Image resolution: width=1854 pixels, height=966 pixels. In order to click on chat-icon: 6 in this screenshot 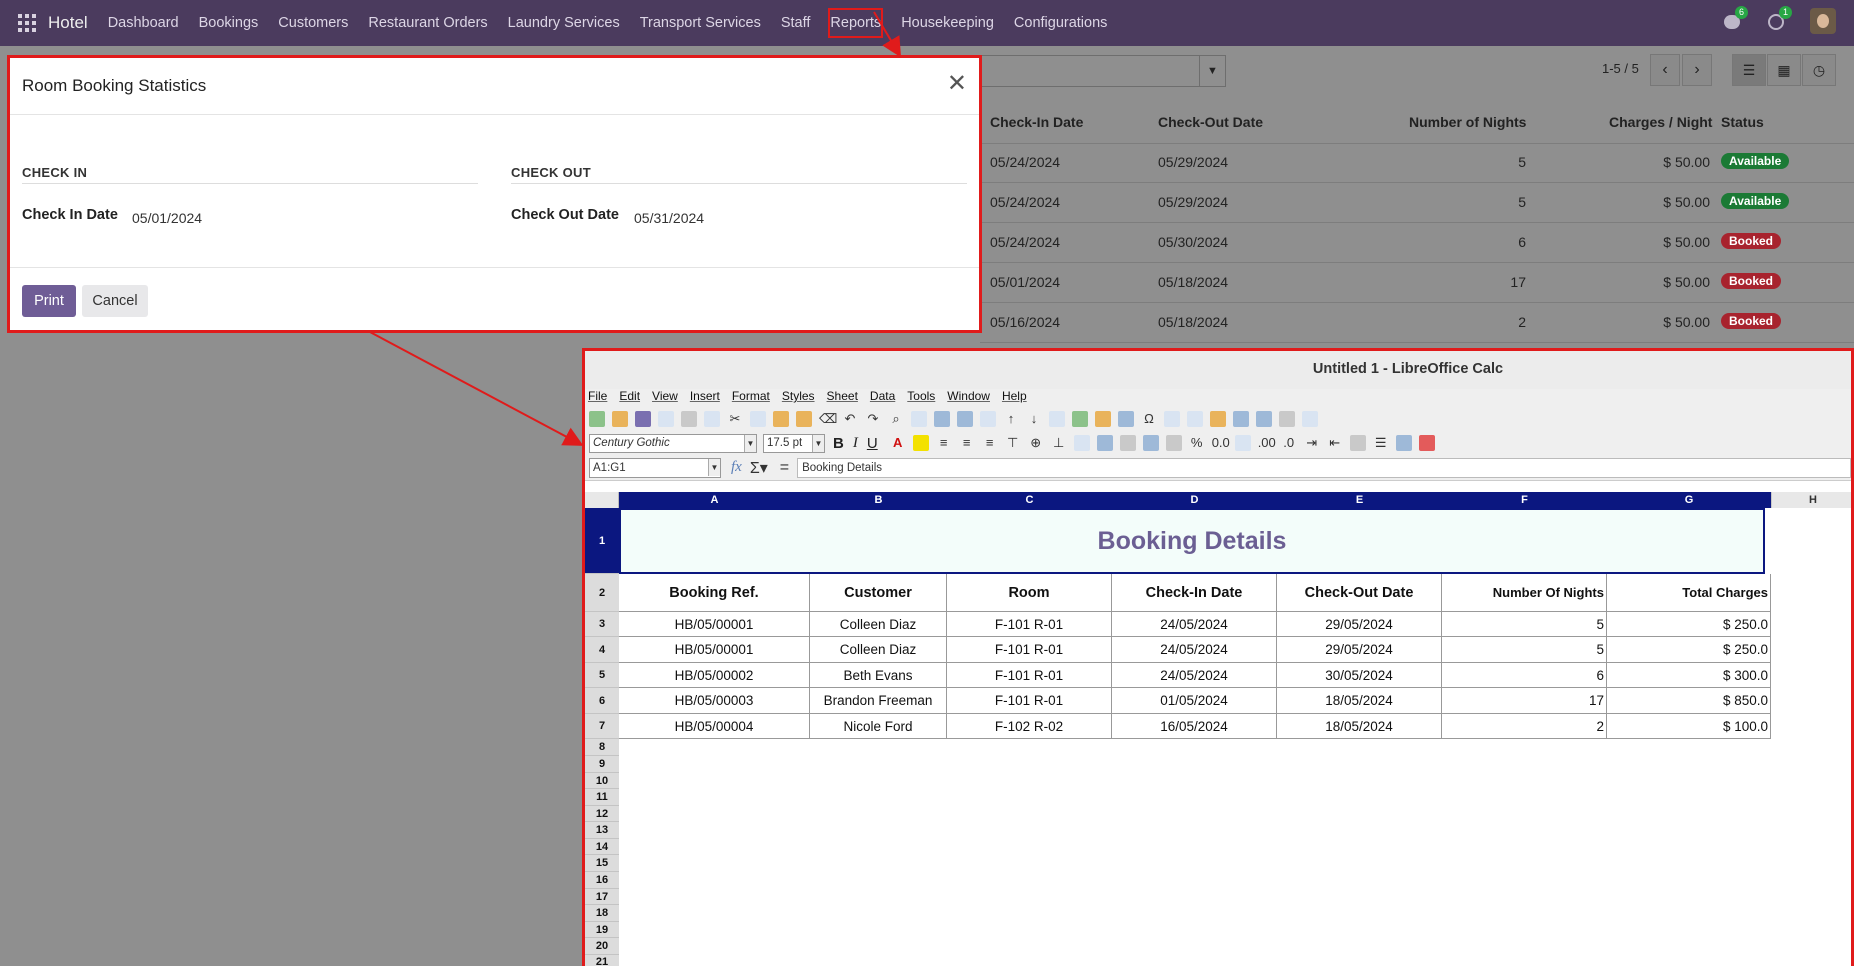, I will do `click(1735, 19)`.